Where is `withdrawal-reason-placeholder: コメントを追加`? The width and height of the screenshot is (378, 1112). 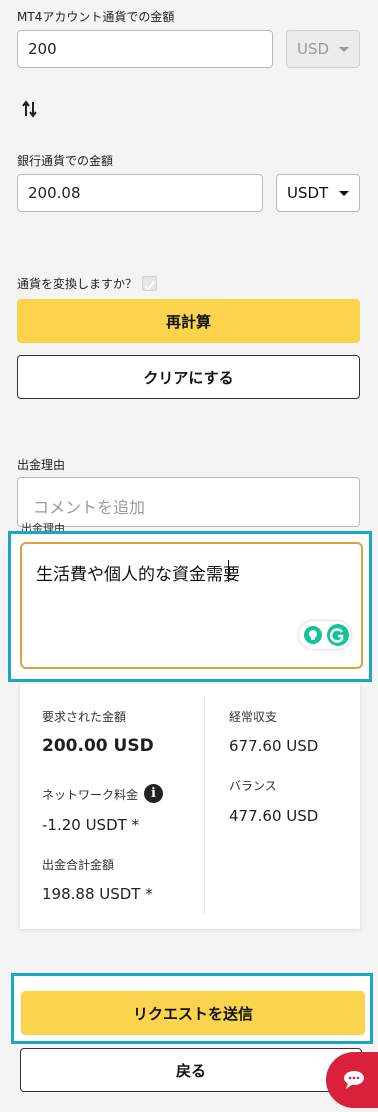
withdrawal-reason-placeholder: コメントを追加 is located at coordinates (188, 502).